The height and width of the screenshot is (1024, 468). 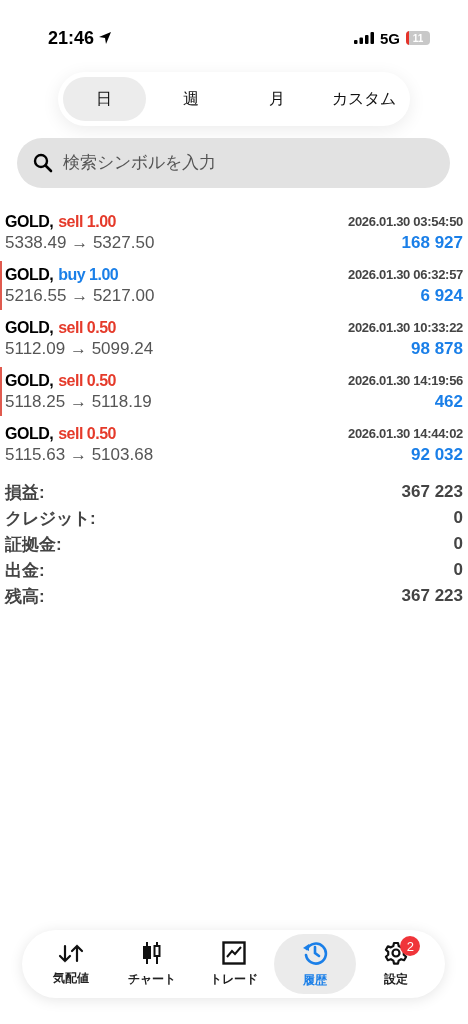 What do you see at coordinates (234, 232) in the screenshot?
I see `trade-row: GOLD, sell 1.00 2026.01.30 03:54:50 5338.49 → 5327.50 168 927` at bounding box center [234, 232].